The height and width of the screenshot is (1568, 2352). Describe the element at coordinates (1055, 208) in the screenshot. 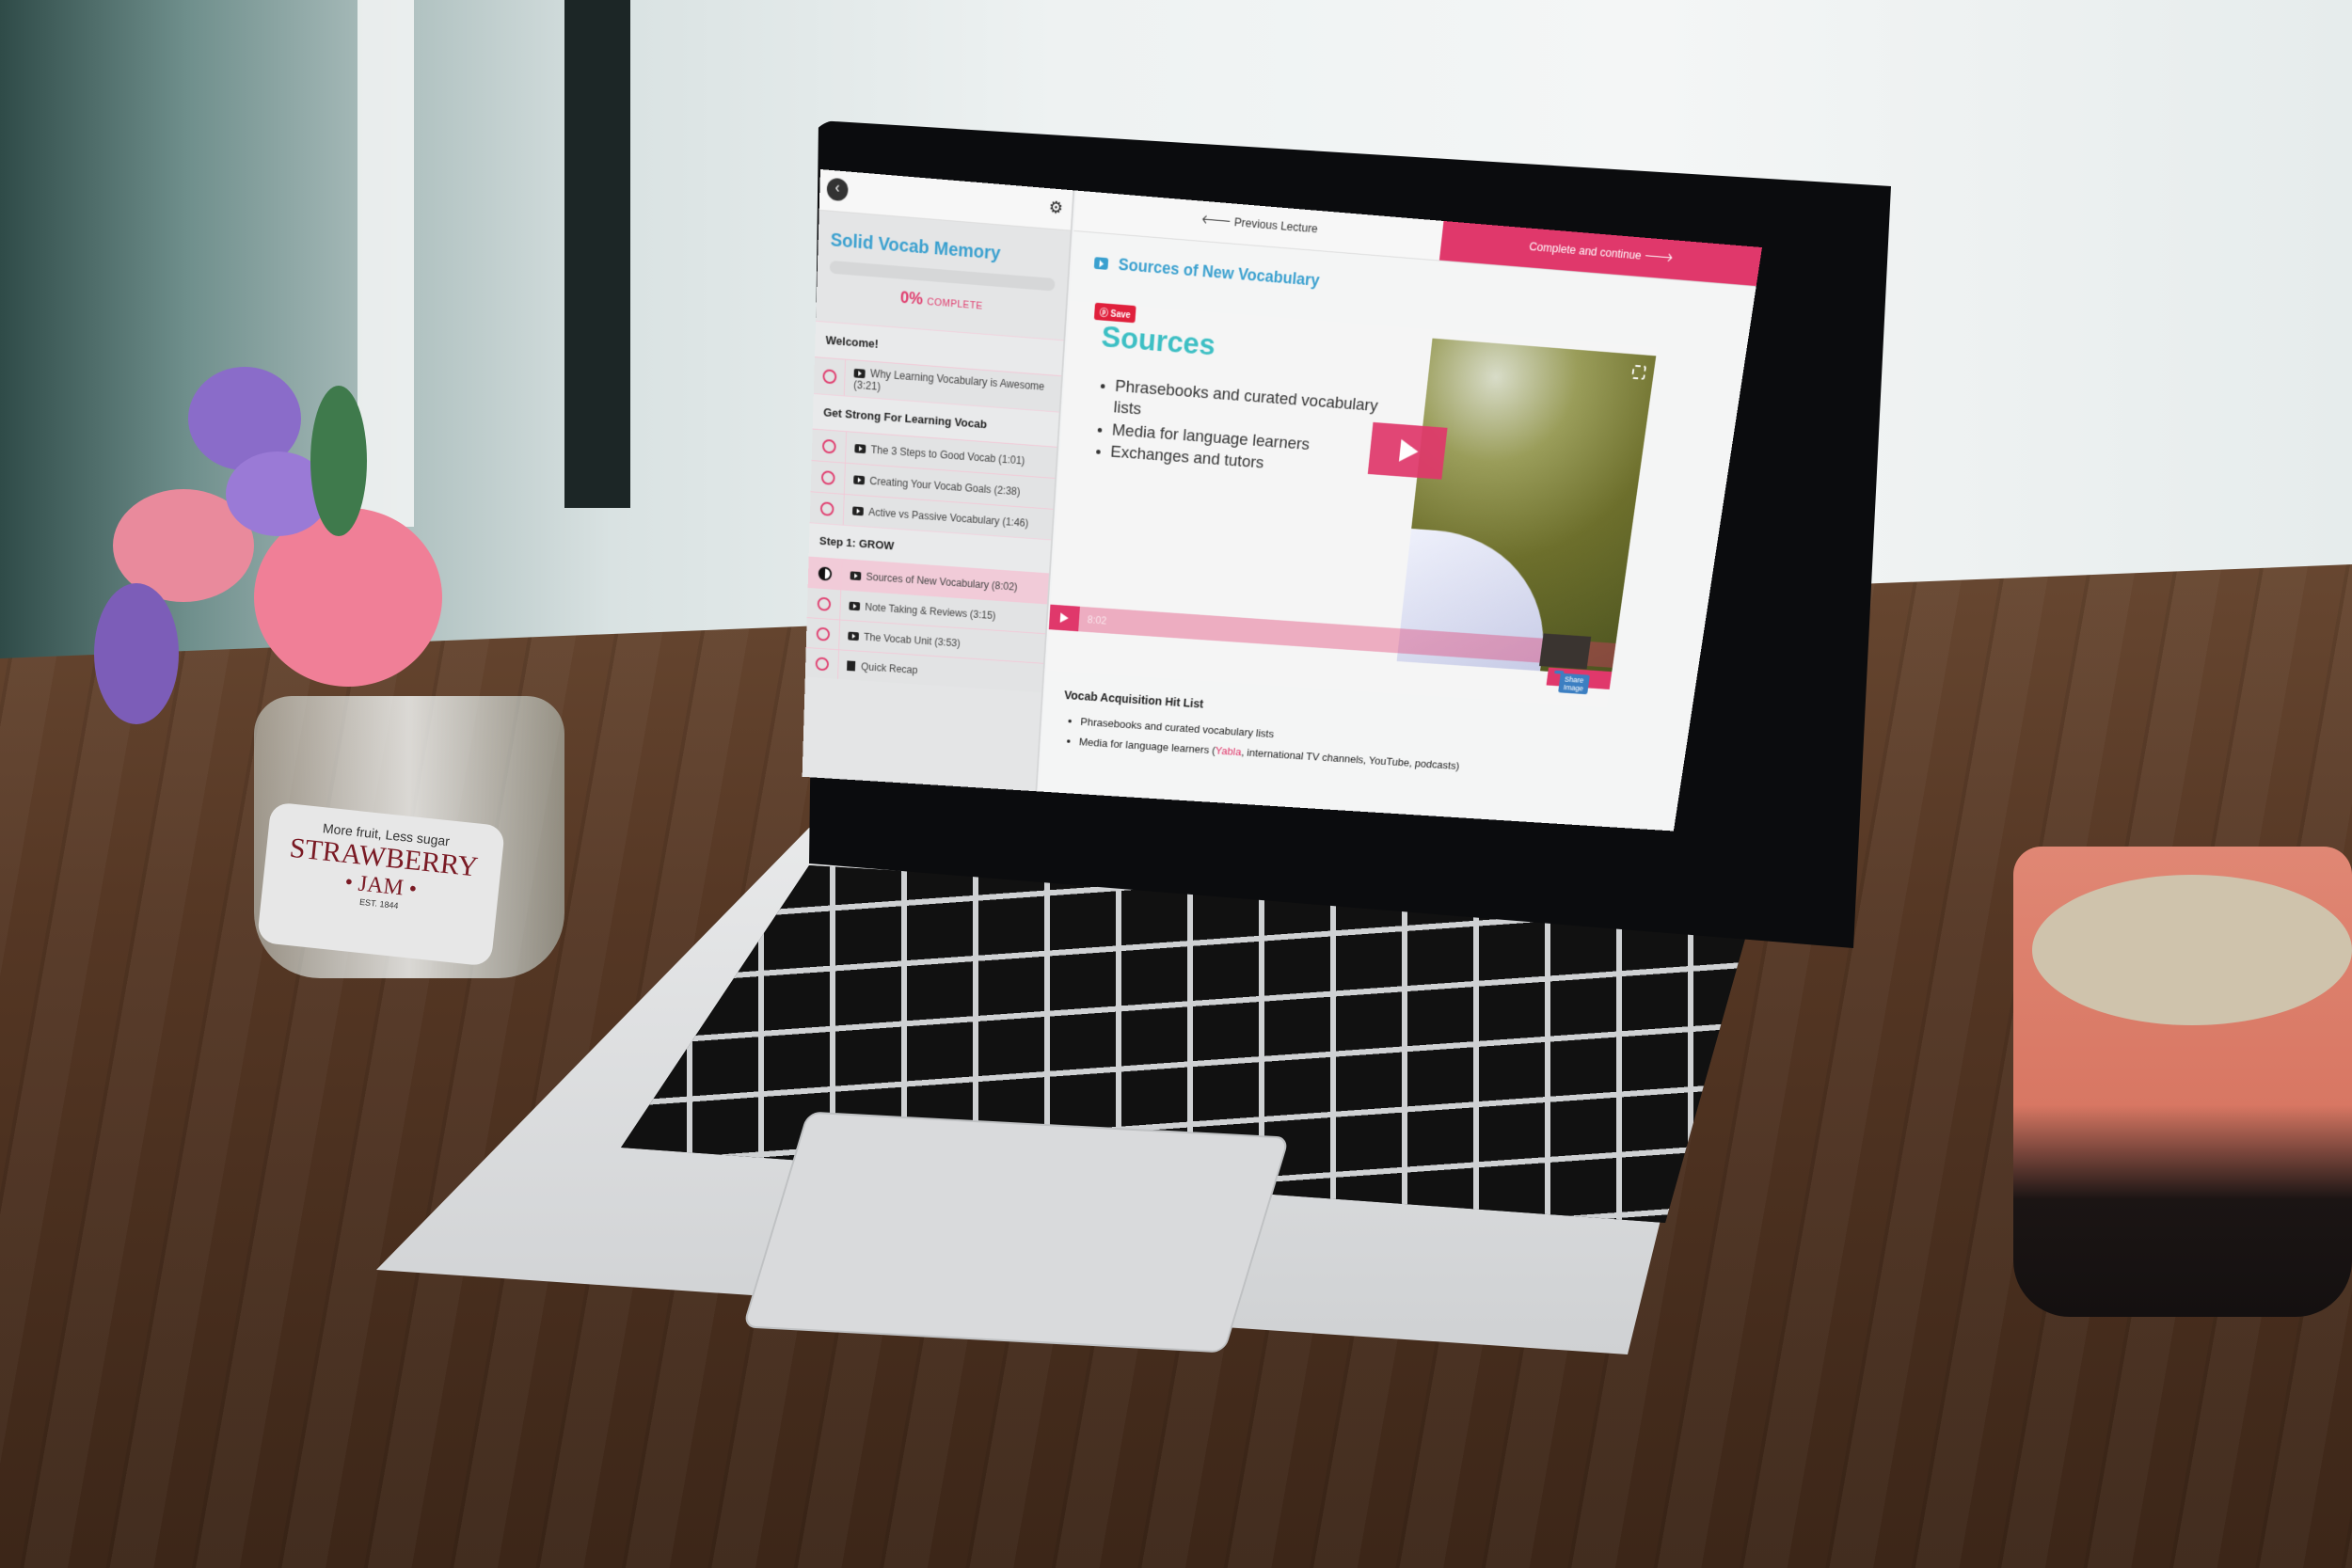

I see `gear-icon: ⚙` at that location.